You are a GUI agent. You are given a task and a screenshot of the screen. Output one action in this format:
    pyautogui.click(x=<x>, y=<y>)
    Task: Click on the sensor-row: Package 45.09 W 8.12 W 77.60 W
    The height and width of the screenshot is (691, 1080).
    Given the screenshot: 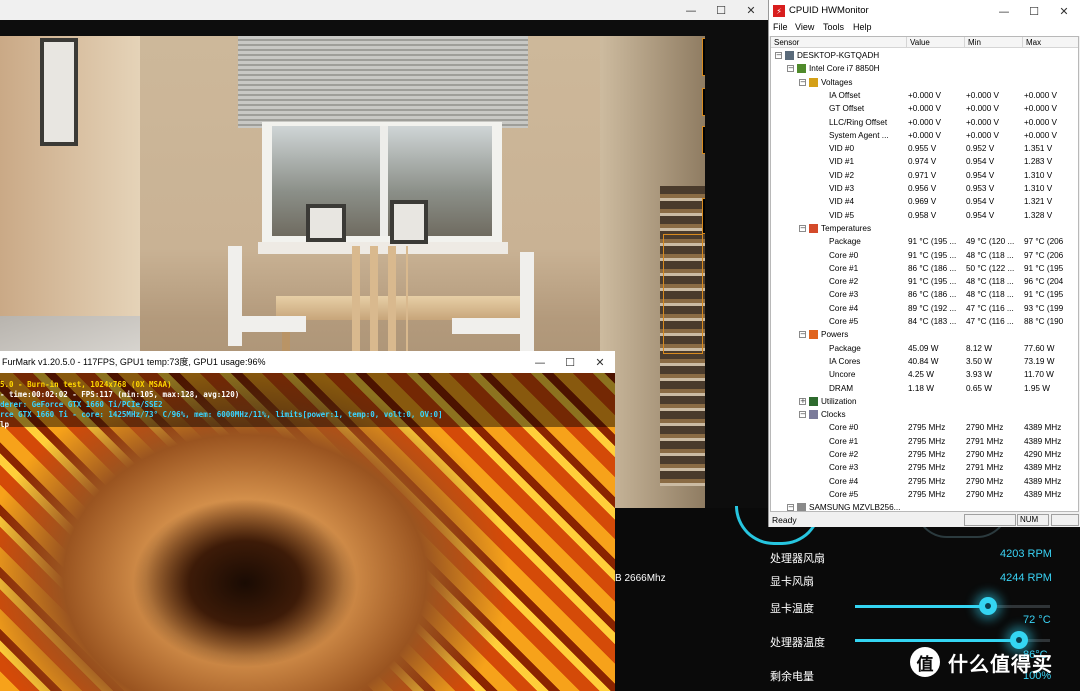 What is the action you would take?
    pyautogui.click(x=924, y=348)
    